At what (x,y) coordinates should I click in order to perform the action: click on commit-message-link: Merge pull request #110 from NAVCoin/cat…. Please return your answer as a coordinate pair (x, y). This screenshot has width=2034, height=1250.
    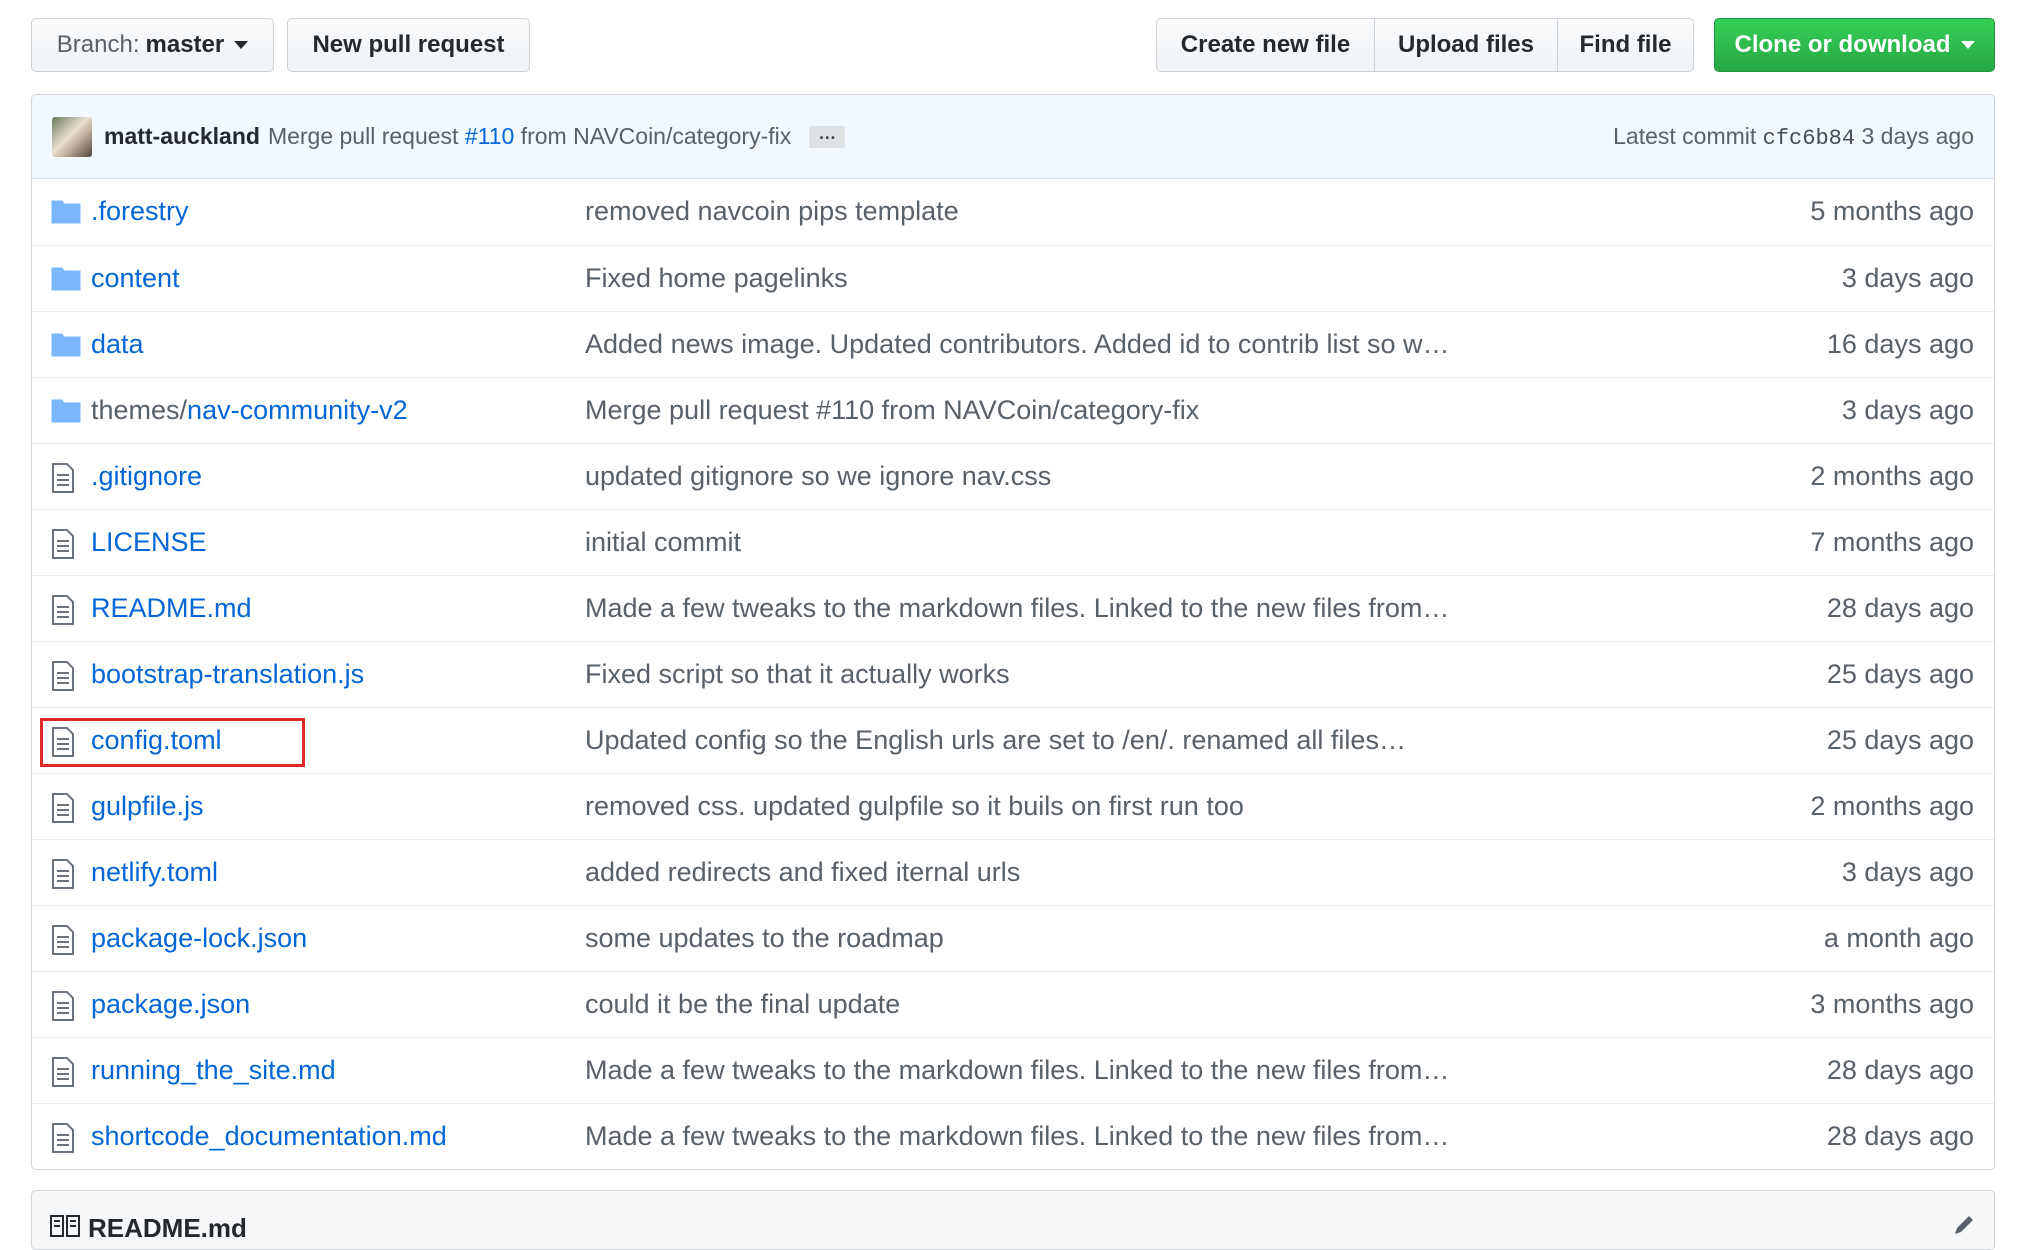
    Looking at the image, I should click on (892, 410).